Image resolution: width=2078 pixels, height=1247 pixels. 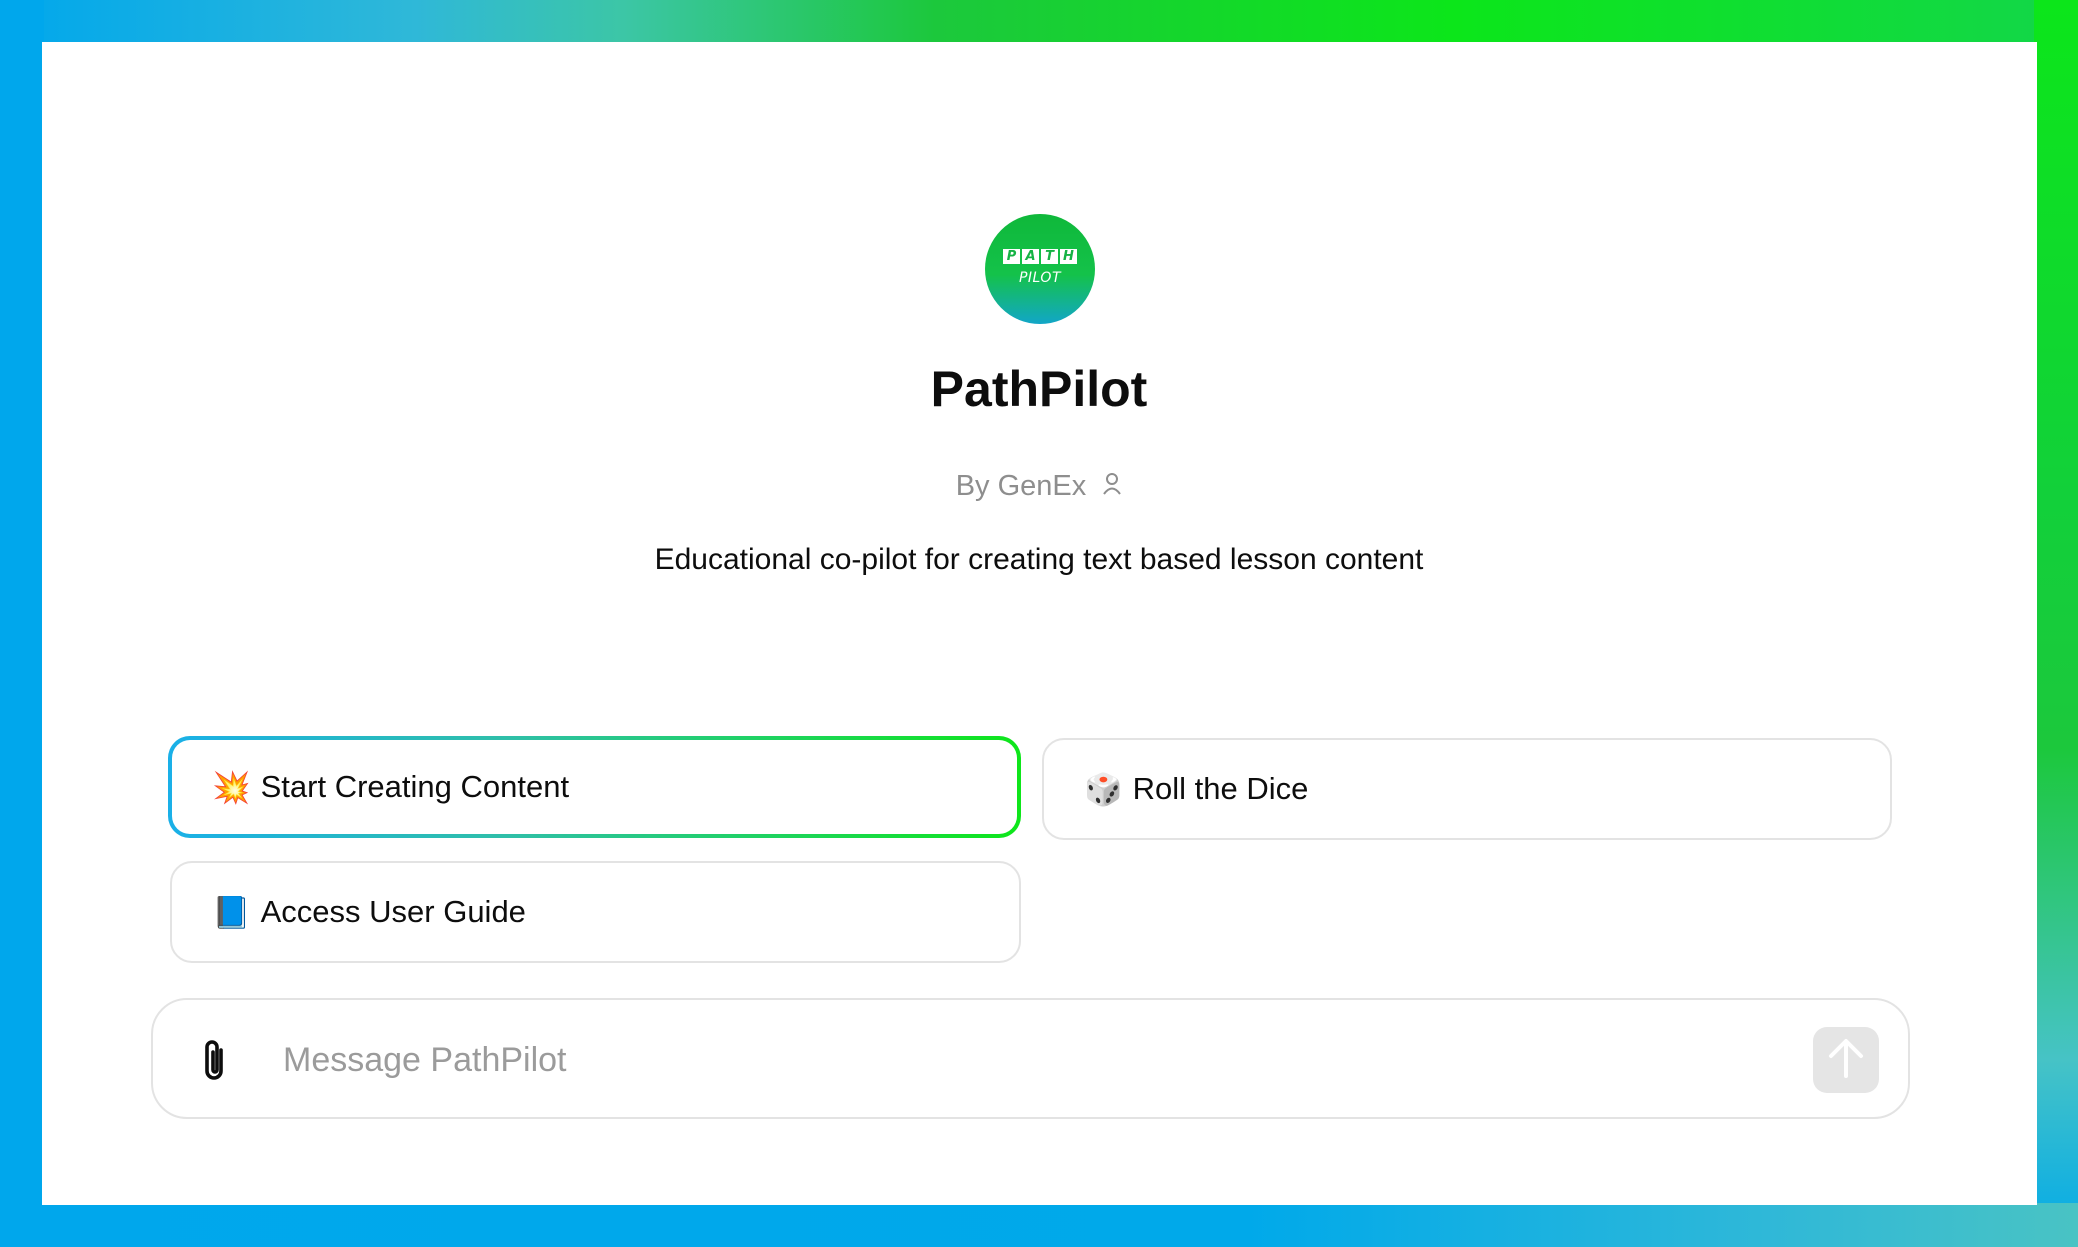 I want to click on logo-letters: P A T H, so click(x=1040, y=256).